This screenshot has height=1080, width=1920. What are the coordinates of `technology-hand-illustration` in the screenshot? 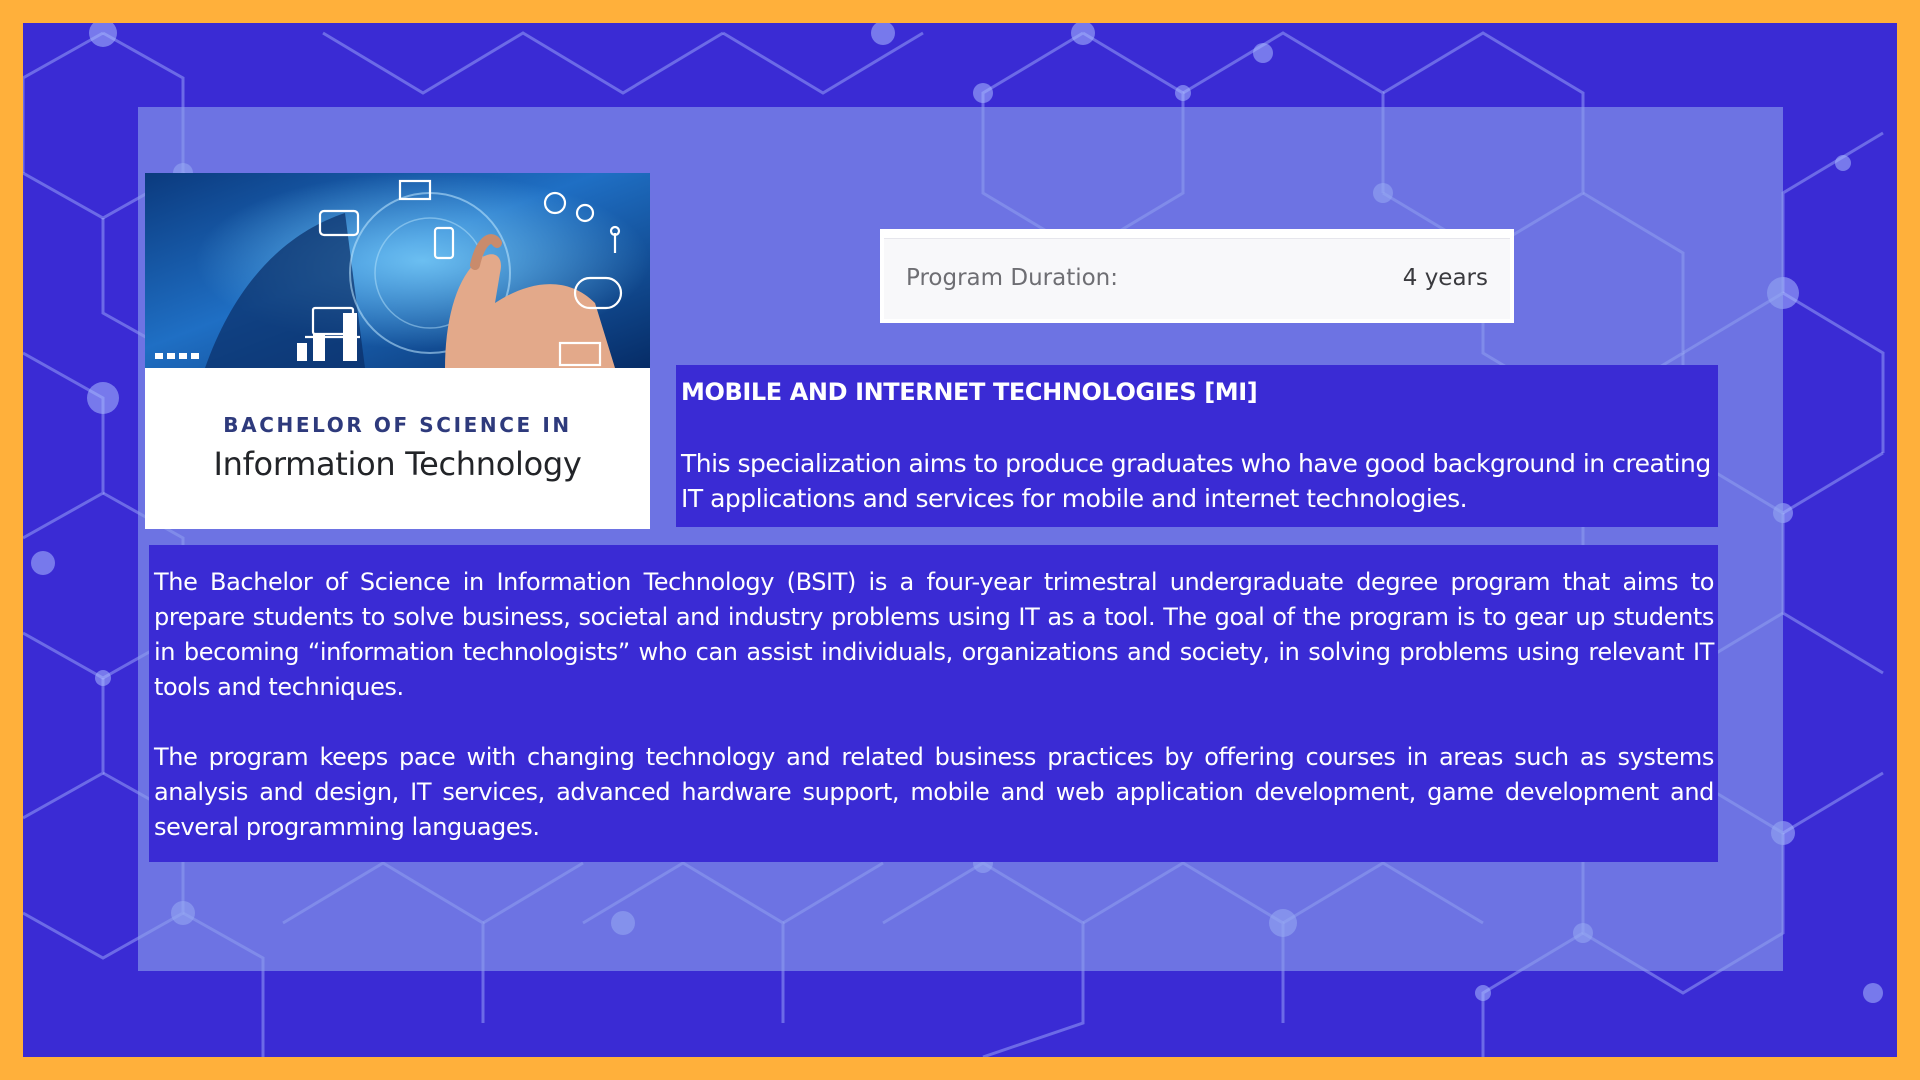 It's located at (397, 270).